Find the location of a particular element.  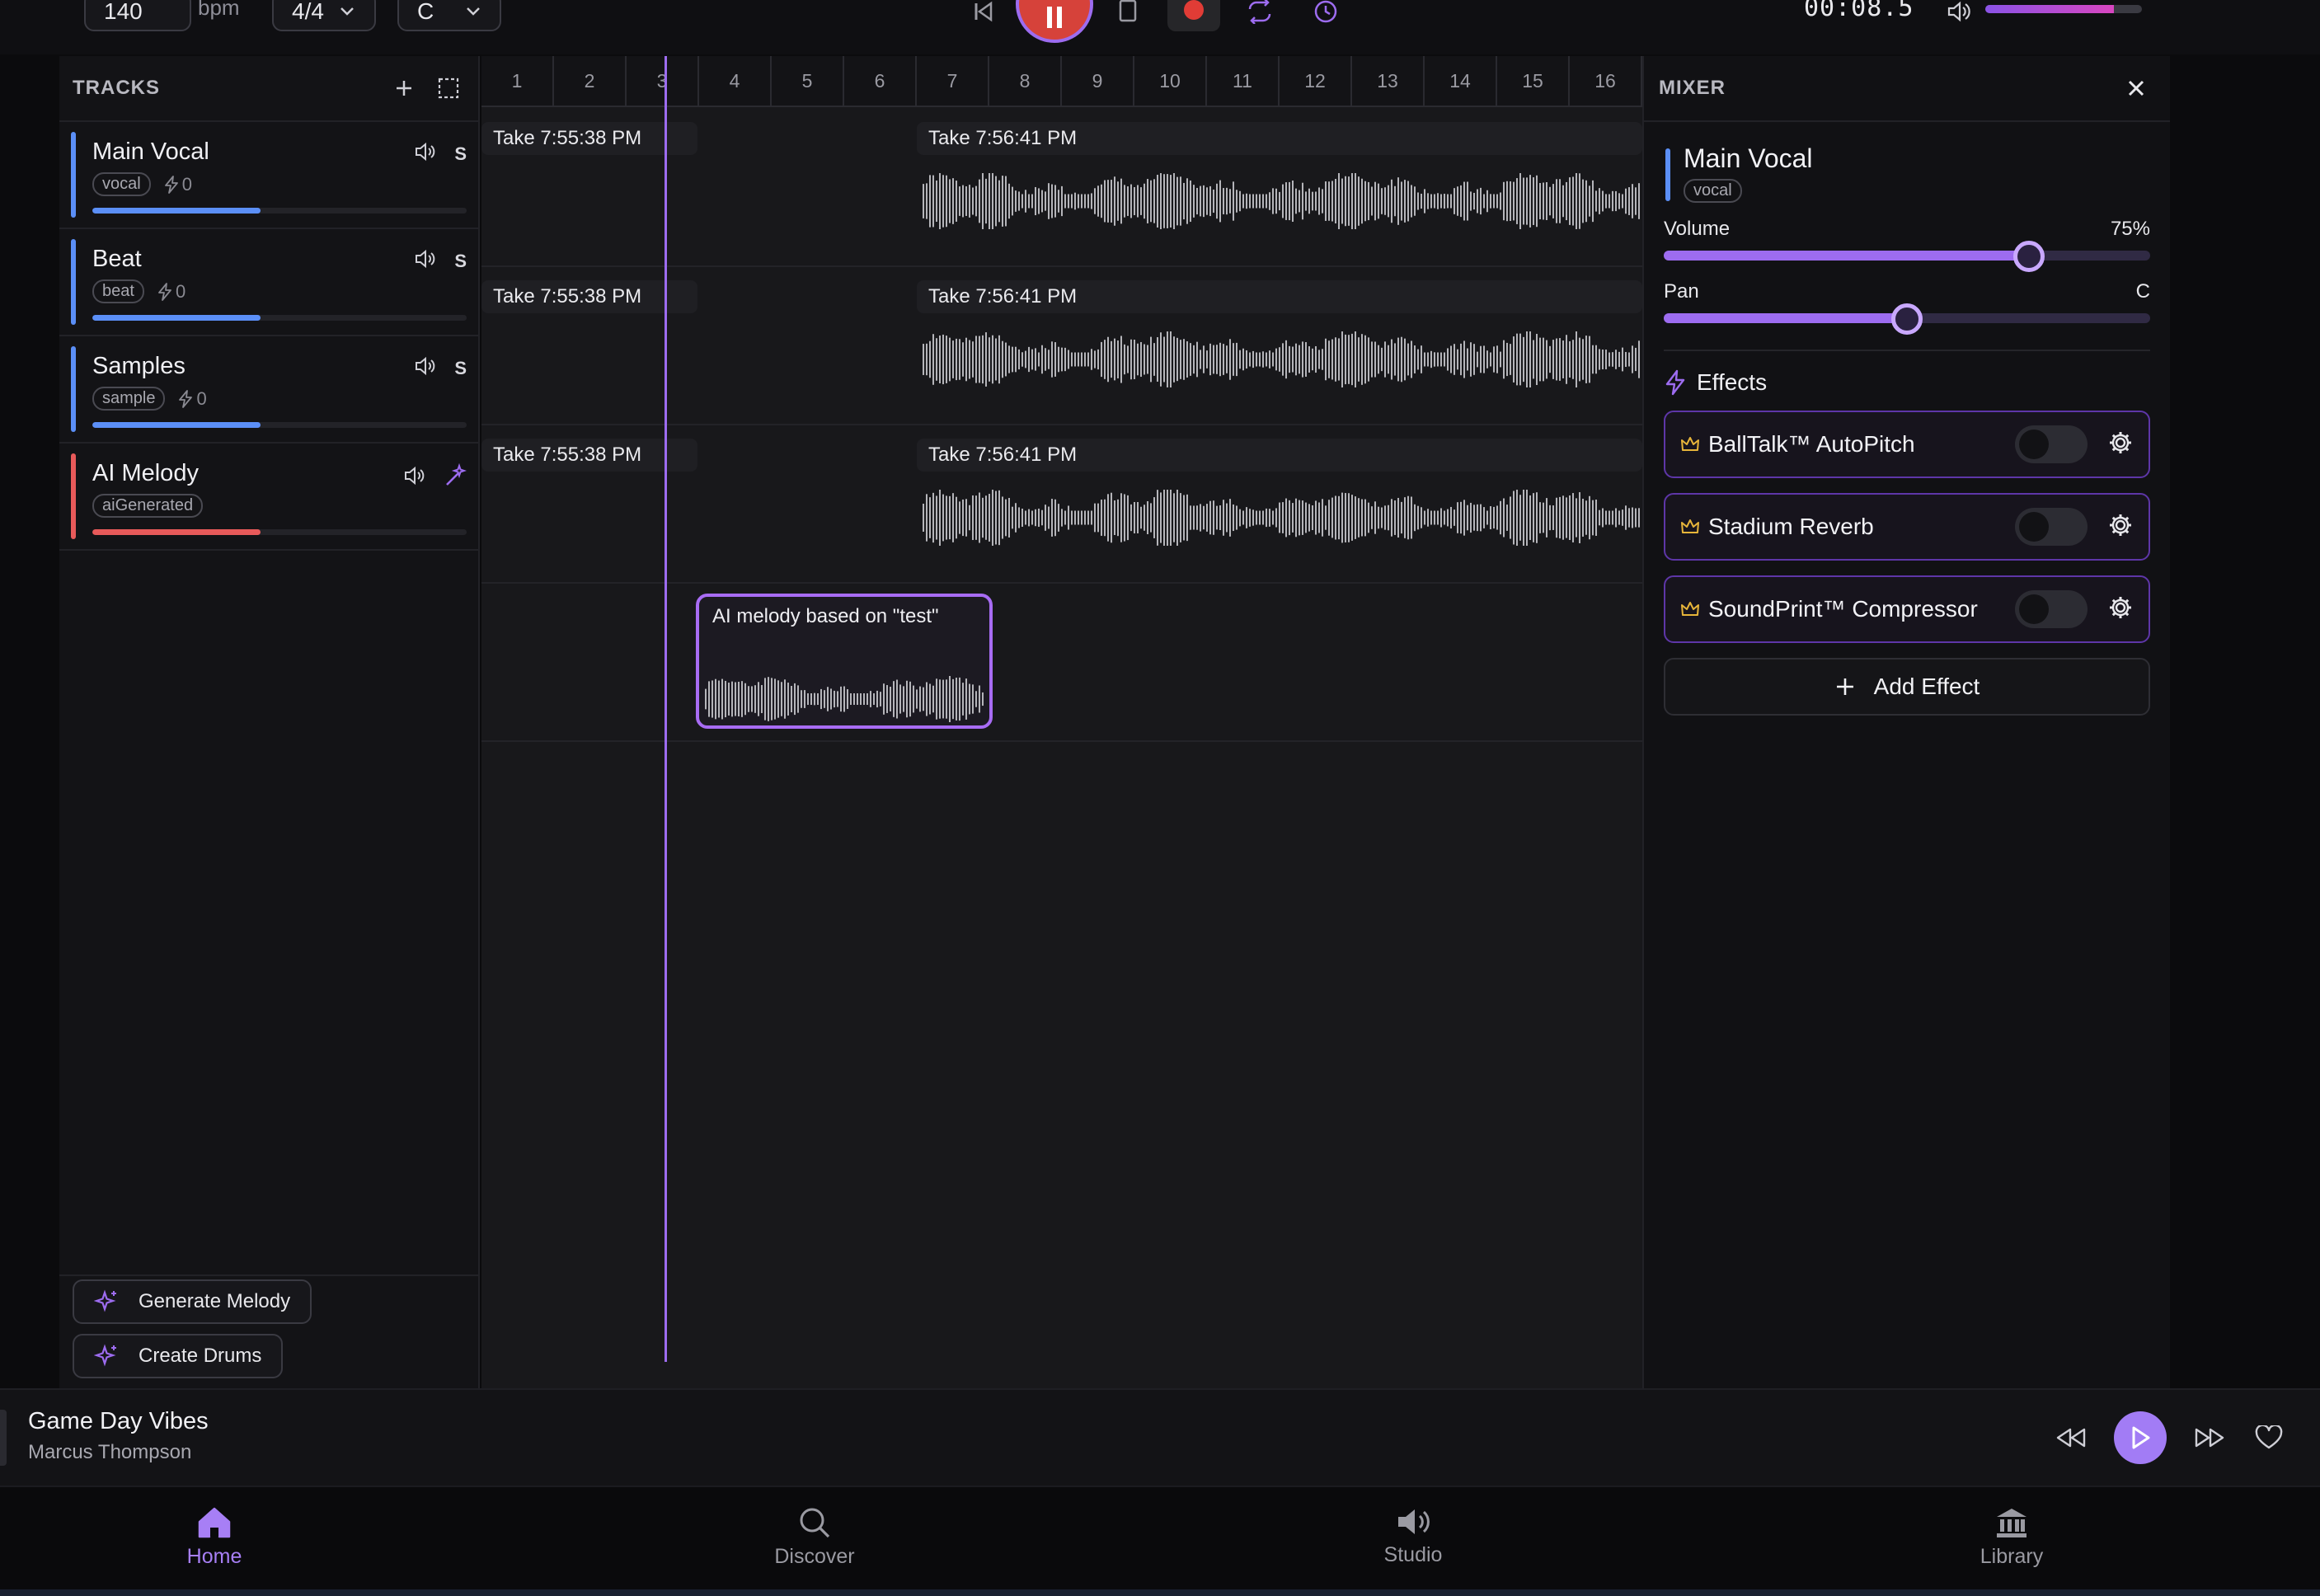

mixer-title: MIXER is located at coordinates (1692, 88).